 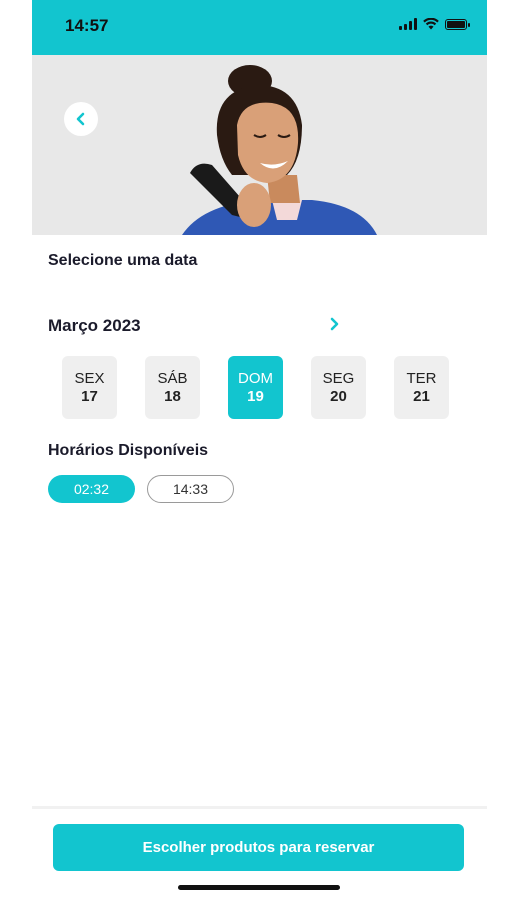 I want to click on day-number: 21, so click(x=421, y=396).